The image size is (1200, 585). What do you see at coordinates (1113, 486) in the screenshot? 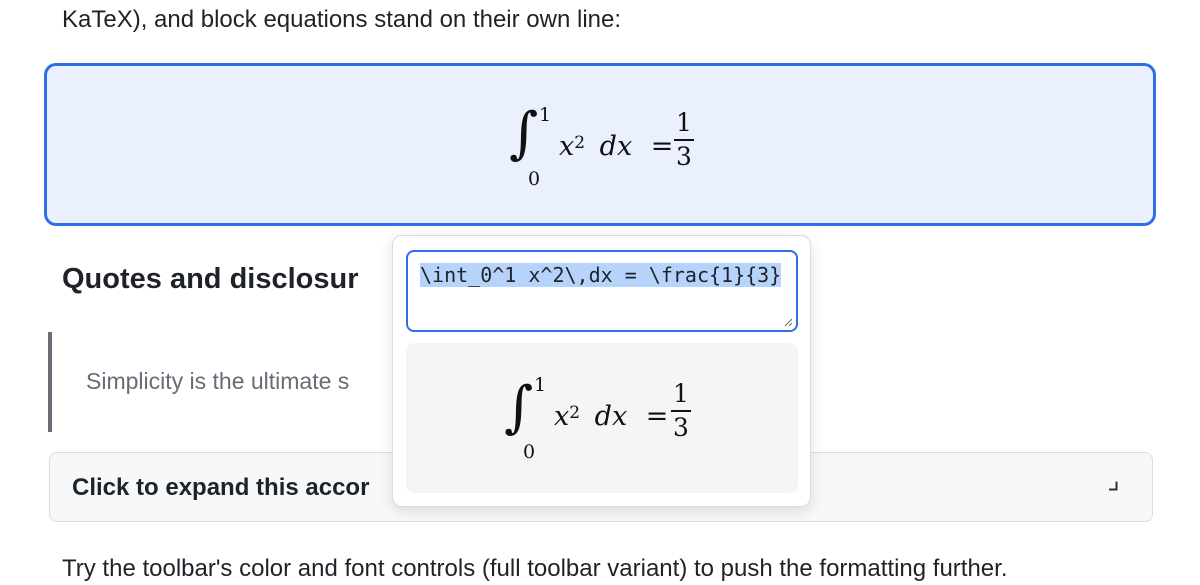
I see `corner-down-left-icon` at bounding box center [1113, 486].